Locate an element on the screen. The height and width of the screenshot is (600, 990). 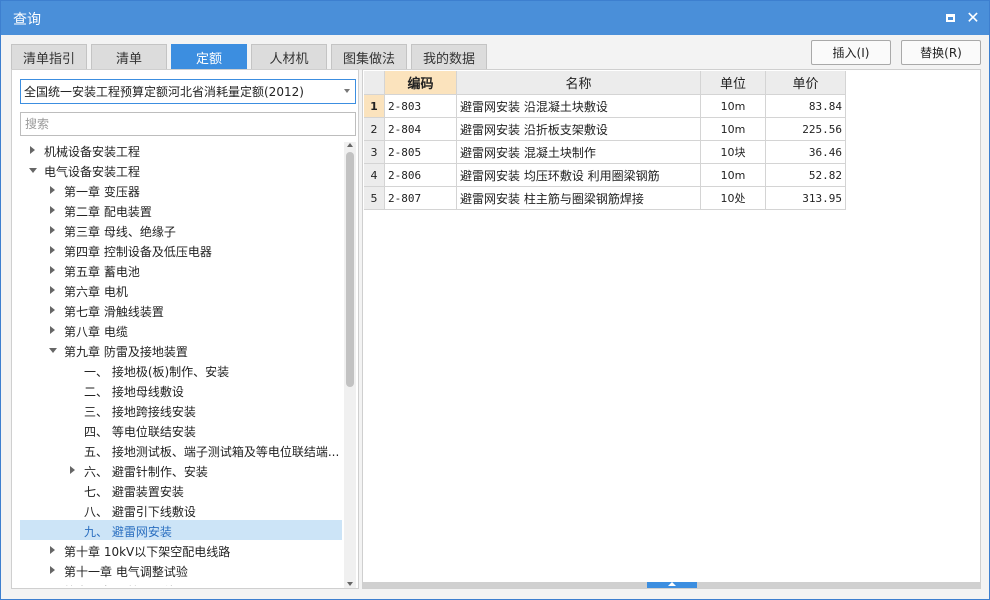
tree-item: 第九章 防雷及接地装置 is located at coordinates (181, 350).